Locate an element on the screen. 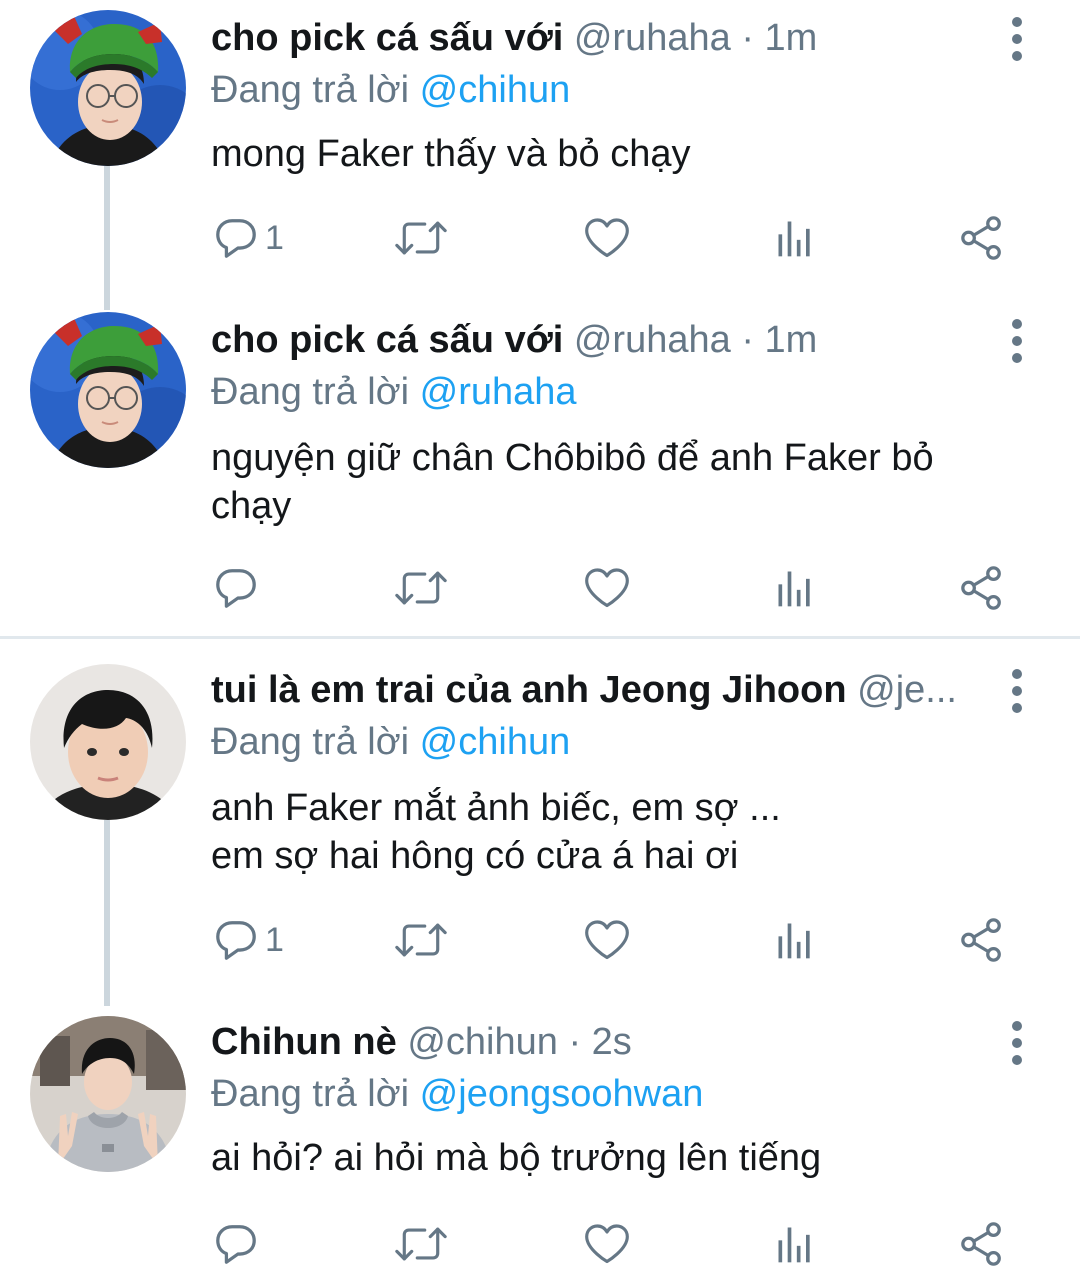 The height and width of the screenshot is (1277, 1080). mention-link: @ruhaha is located at coordinates (498, 392).